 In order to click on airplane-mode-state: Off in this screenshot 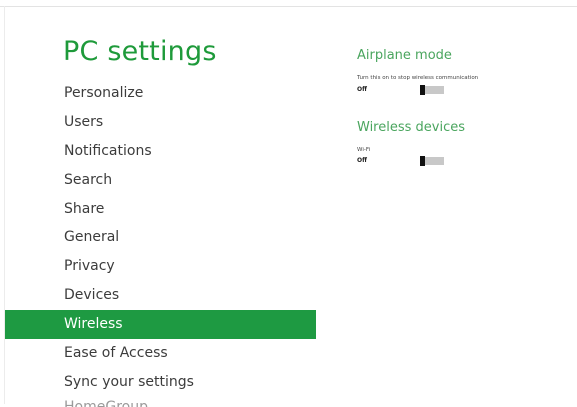, I will do `click(362, 89)`.